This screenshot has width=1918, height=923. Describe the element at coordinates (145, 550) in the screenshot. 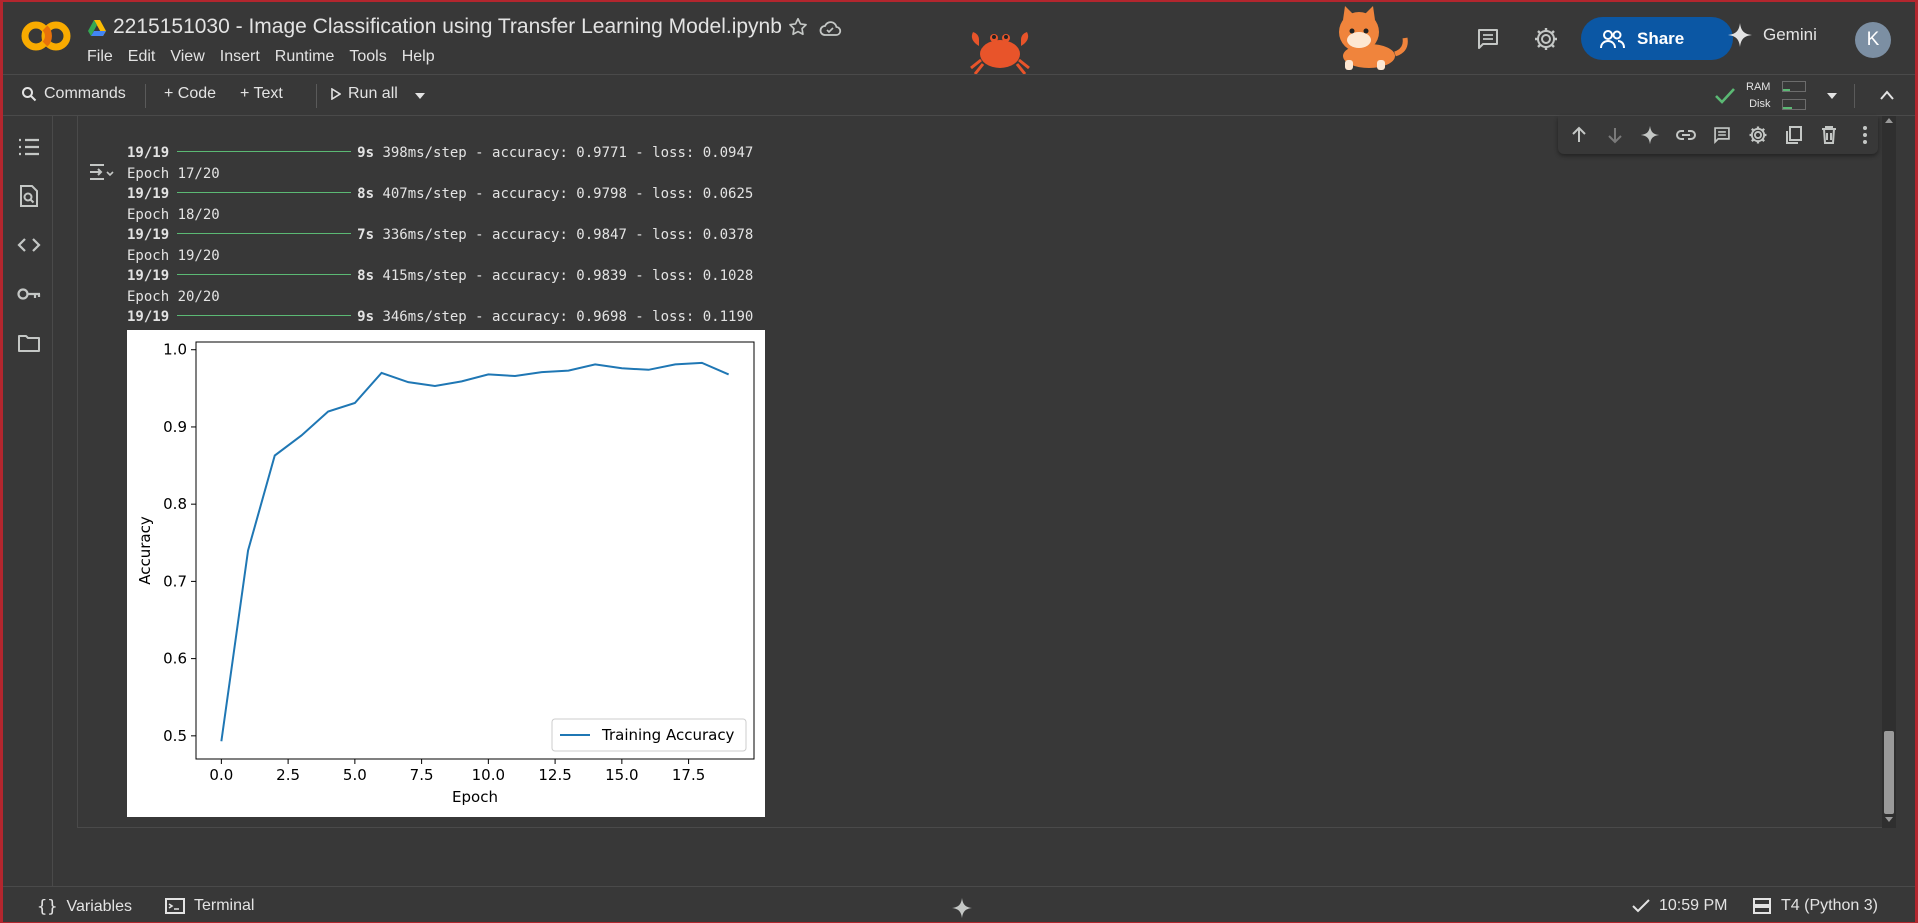

I see `y-axis-label: Accuracy` at that location.